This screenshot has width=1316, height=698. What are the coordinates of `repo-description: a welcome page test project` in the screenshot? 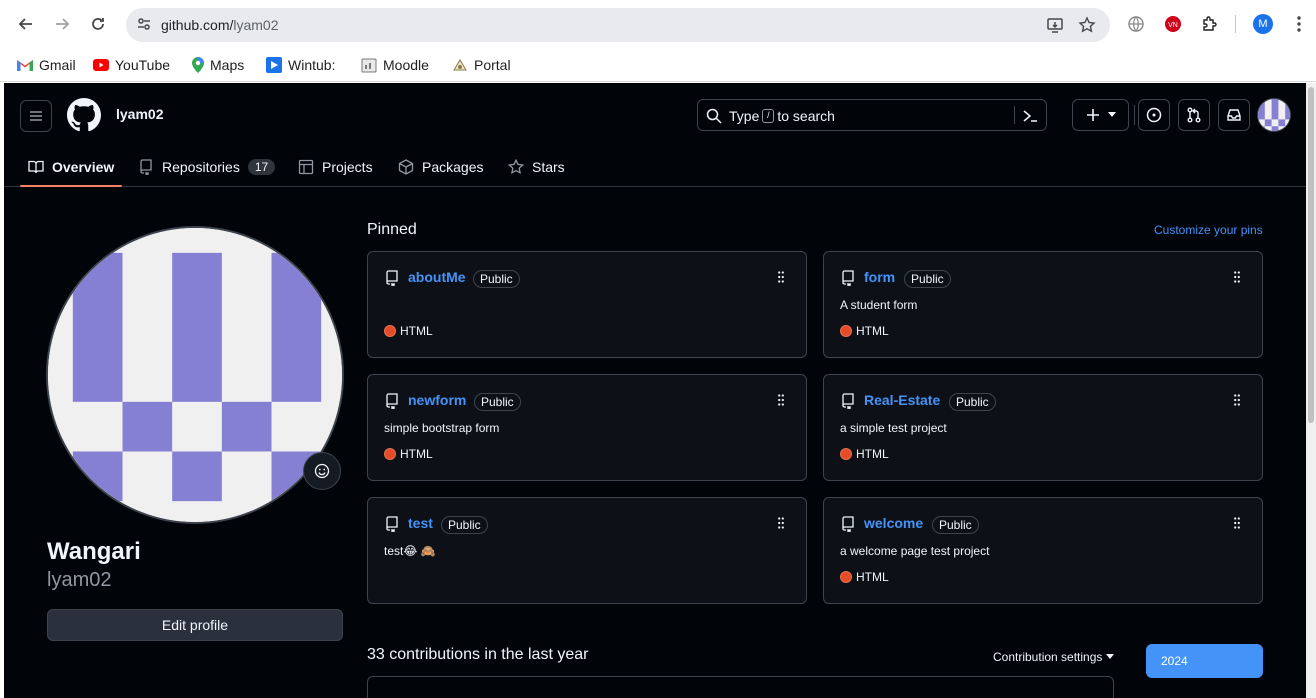 It's located at (915, 551).